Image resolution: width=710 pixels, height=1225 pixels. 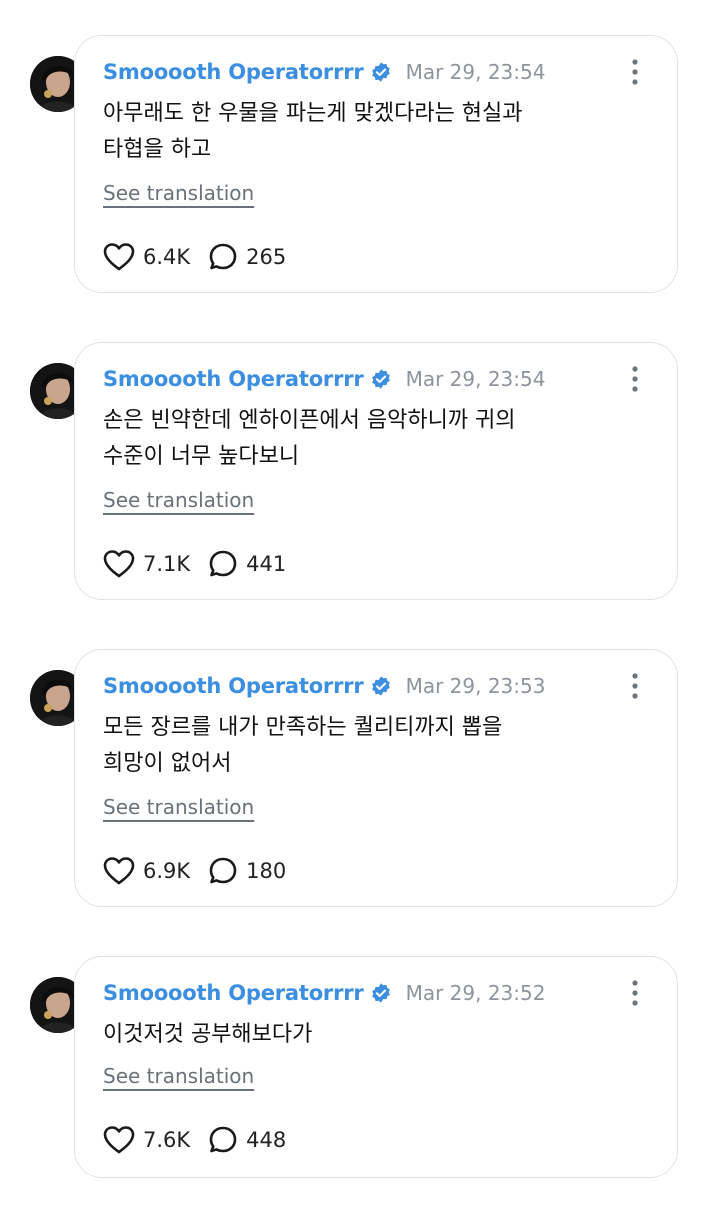 What do you see at coordinates (266, 871) in the screenshot?
I see `reply-count: 180` at bounding box center [266, 871].